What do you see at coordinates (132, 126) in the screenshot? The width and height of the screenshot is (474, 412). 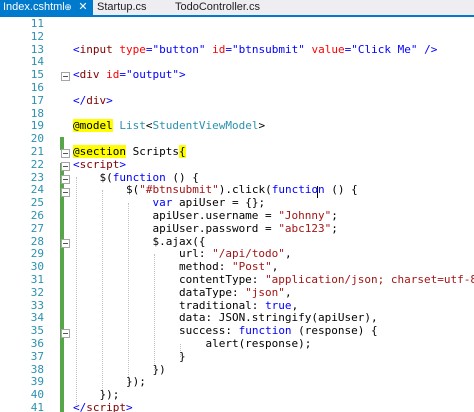 I see `code-token: List` at bounding box center [132, 126].